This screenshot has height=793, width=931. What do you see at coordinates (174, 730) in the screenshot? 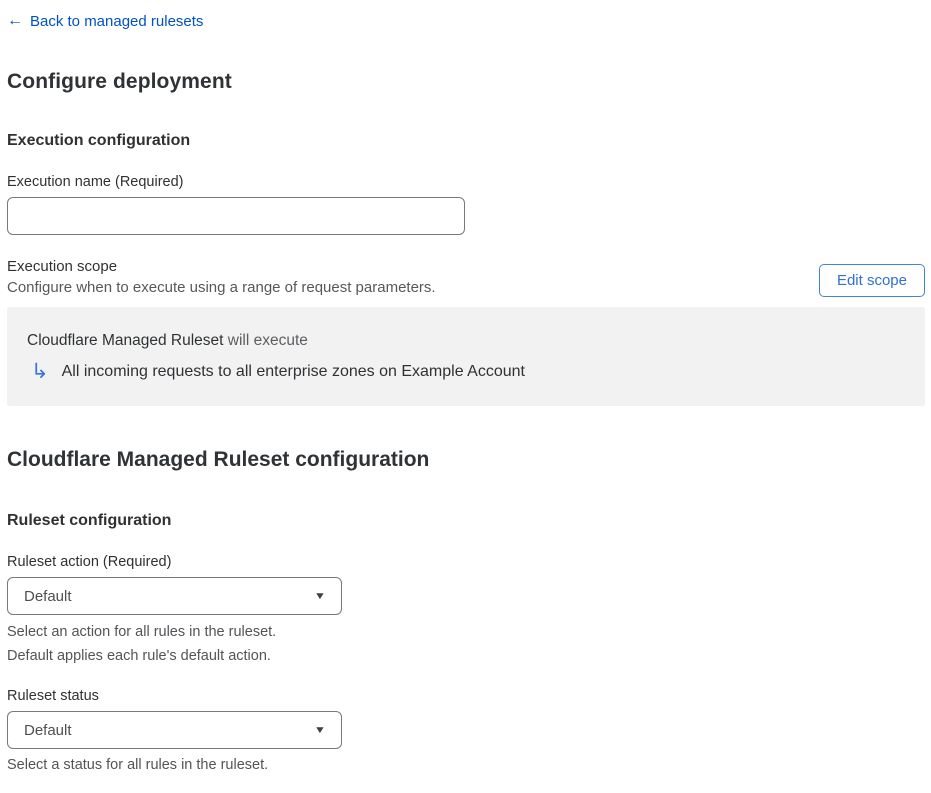
I see `ruleset-status-select: Default ▼` at bounding box center [174, 730].